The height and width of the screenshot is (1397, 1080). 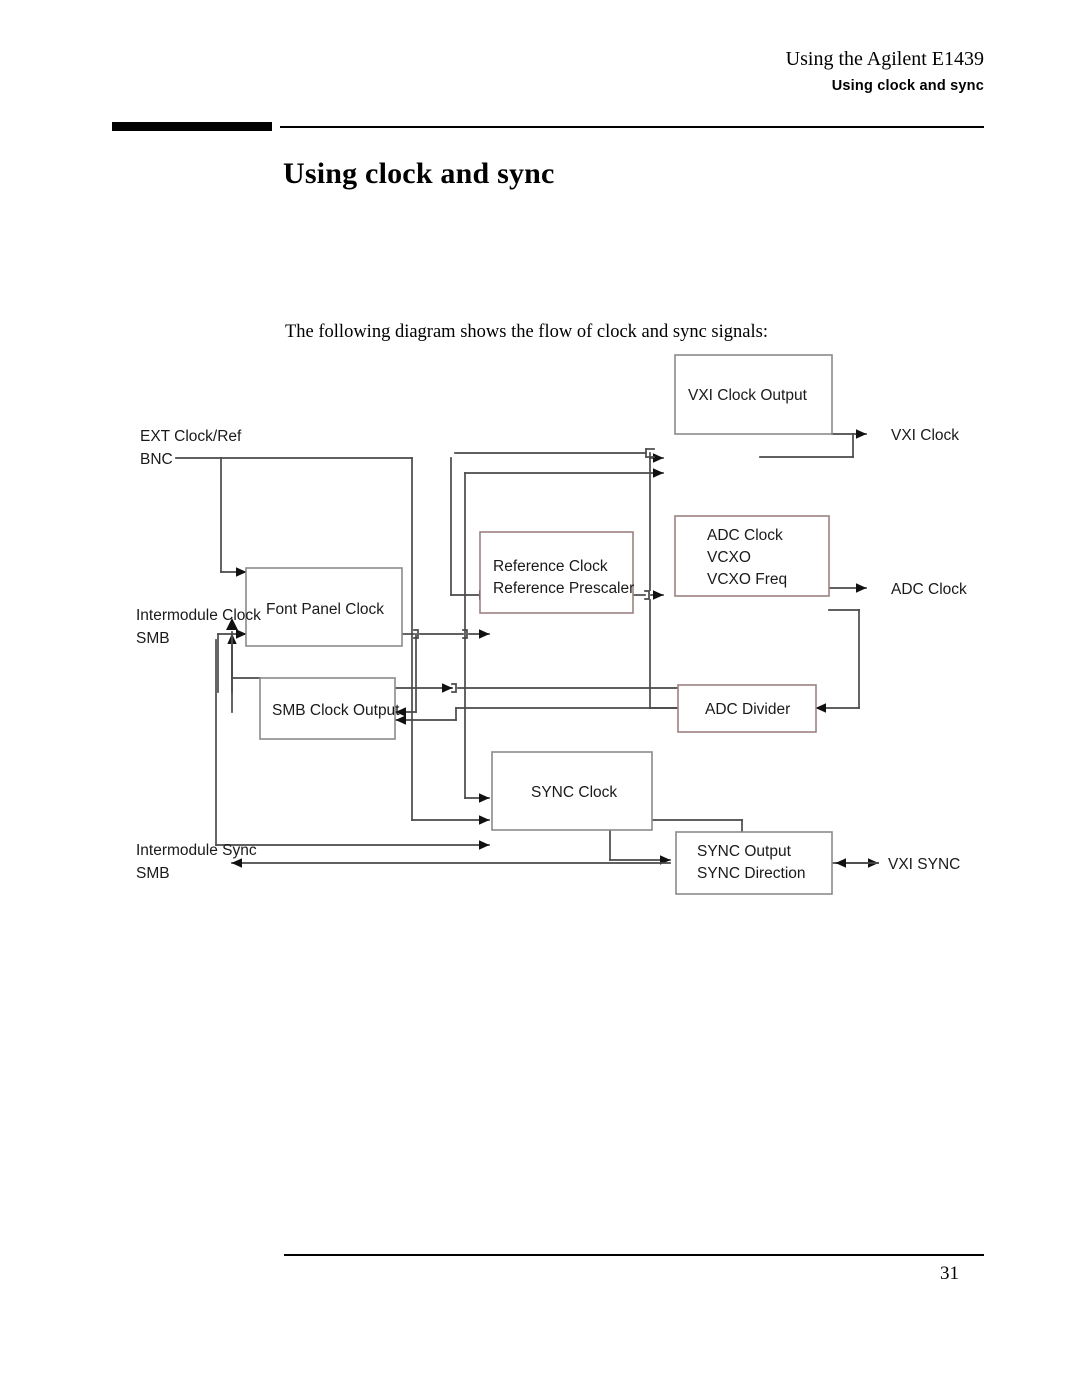 What do you see at coordinates (563, 588) in the screenshot?
I see `label-reference-clock-line2: Reference Prescaler` at bounding box center [563, 588].